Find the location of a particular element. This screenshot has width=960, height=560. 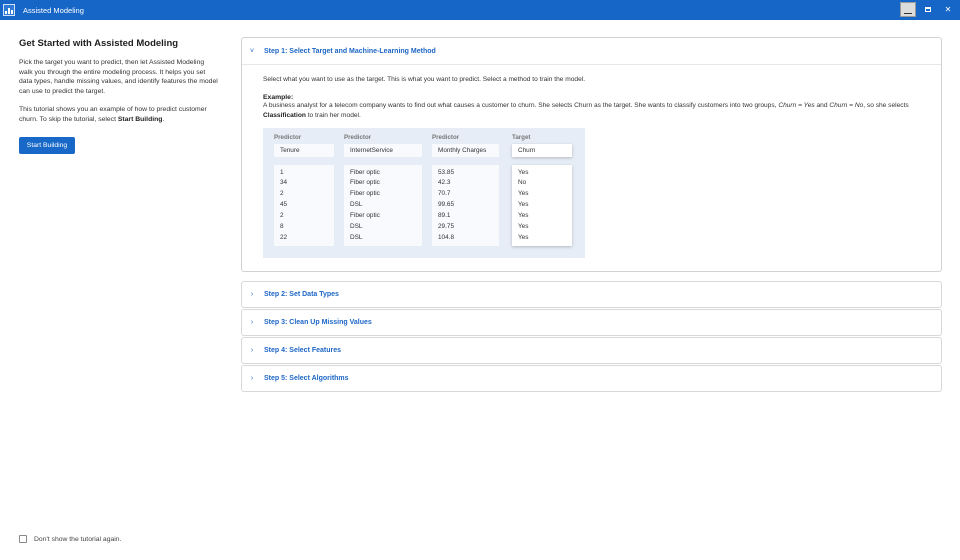

step-2-title: Step 2: Set Data Types is located at coordinates (301, 294).